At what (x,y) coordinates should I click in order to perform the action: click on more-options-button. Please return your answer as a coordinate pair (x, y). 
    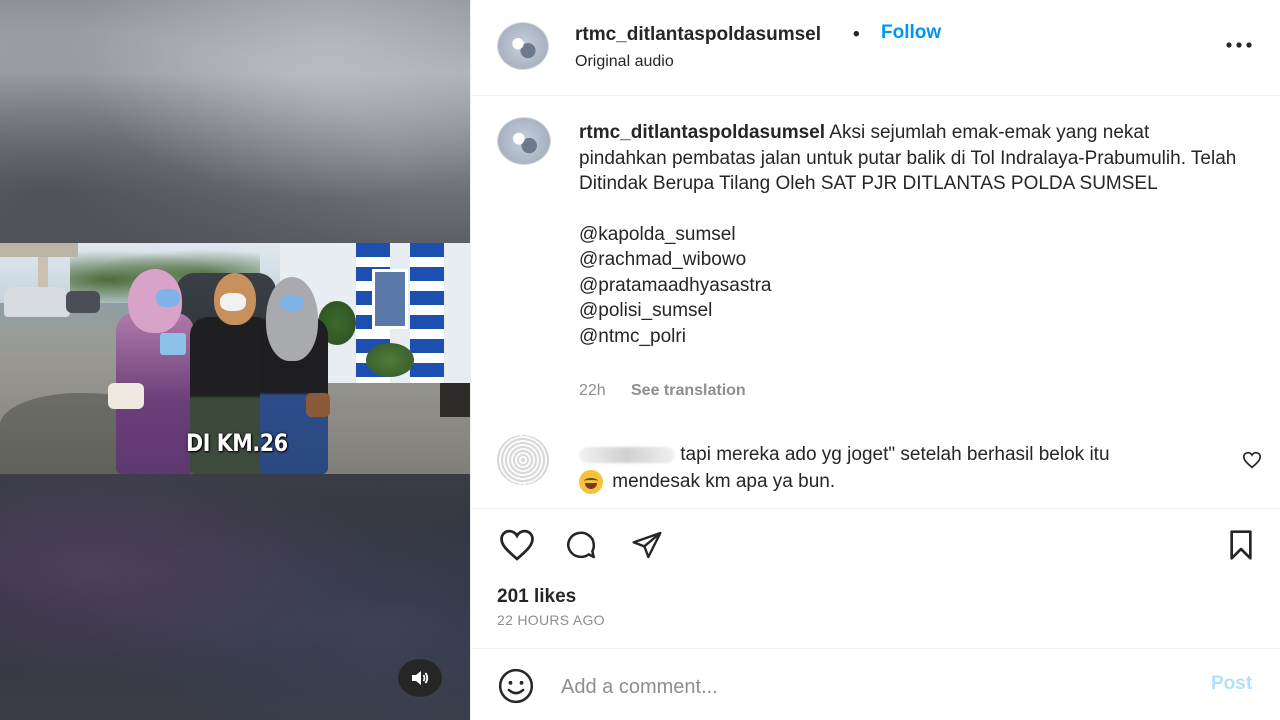
    Looking at the image, I should click on (1239, 45).